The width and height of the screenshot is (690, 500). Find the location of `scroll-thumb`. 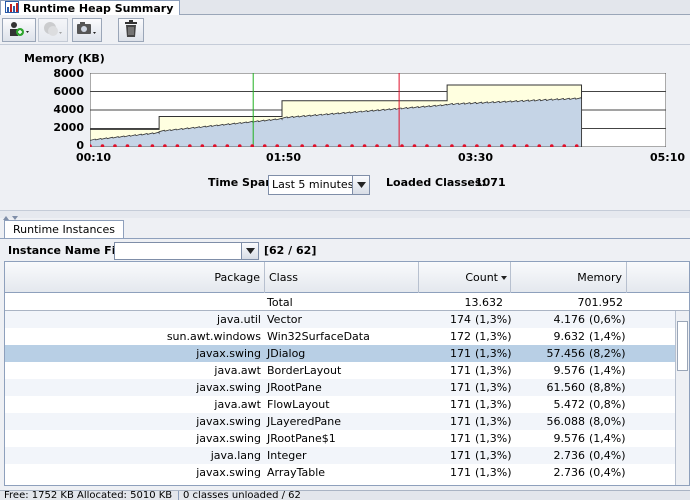

scroll-thumb is located at coordinates (682, 346).